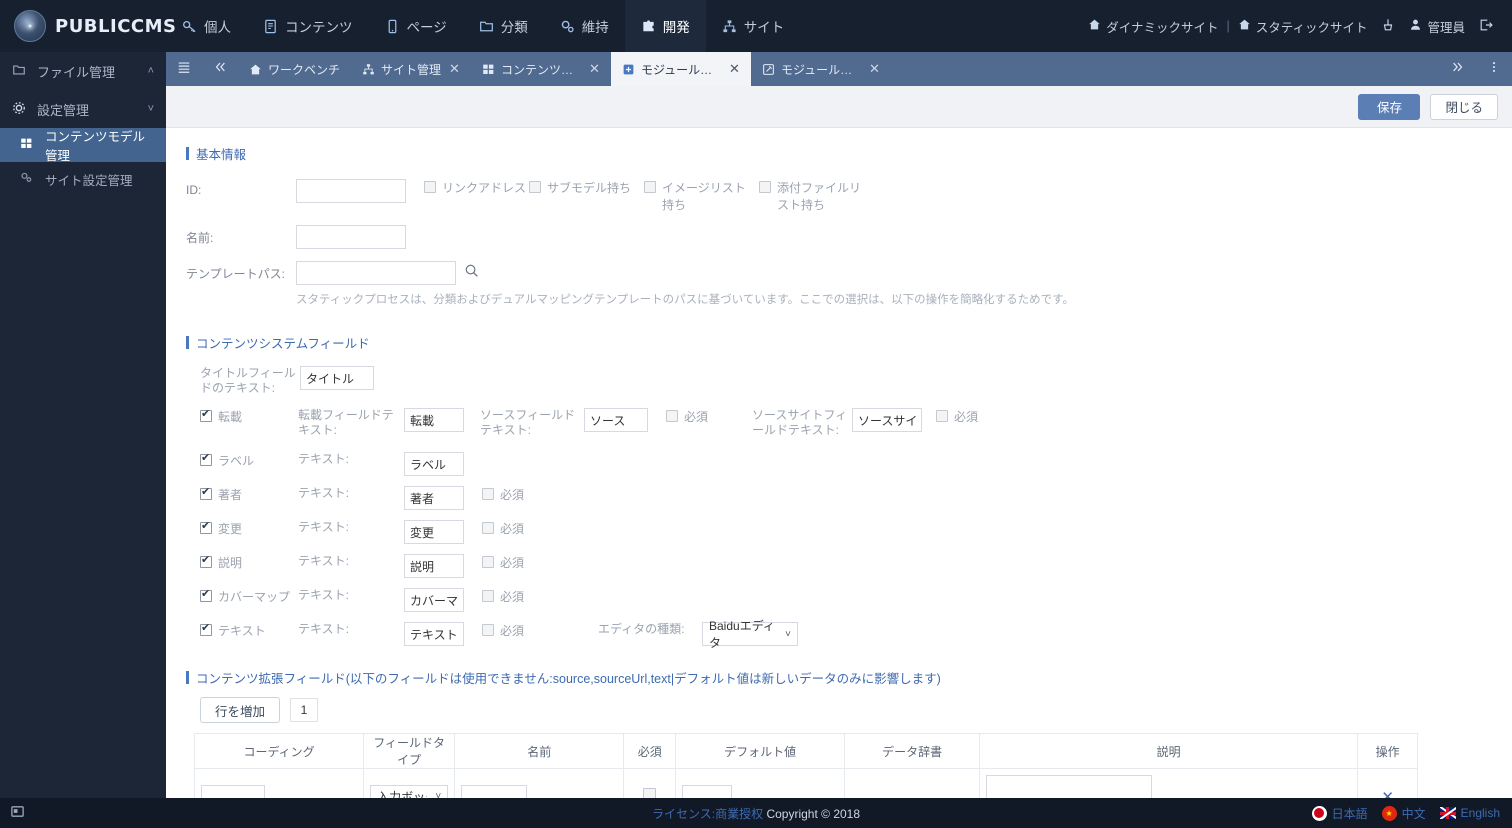 The image size is (1512, 828). What do you see at coordinates (337, 378) in the screenshot?
I see `title-field-input` at bounding box center [337, 378].